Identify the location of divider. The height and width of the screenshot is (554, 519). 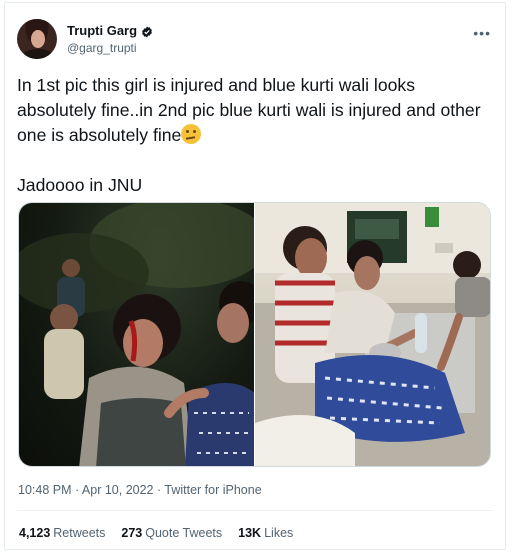
(255, 510).